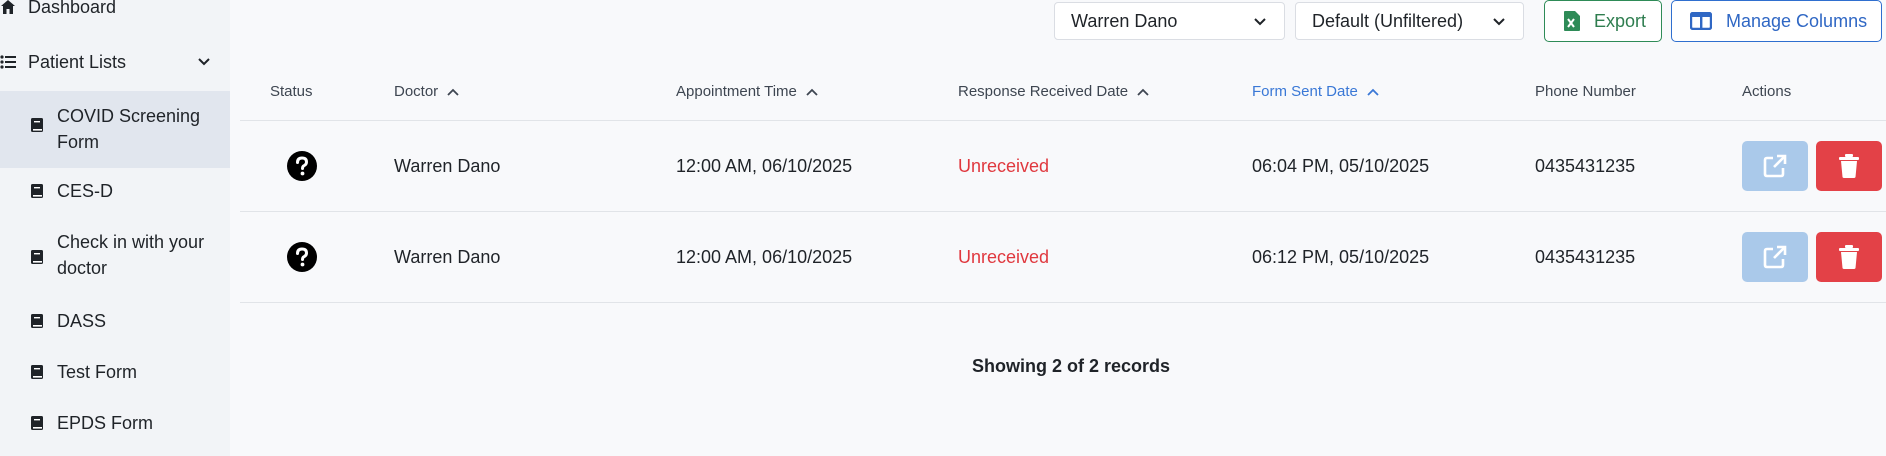 The width and height of the screenshot is (1886, 456). I want to click on sidebar-item-label: COVID Screening Form, so click(129, 129).